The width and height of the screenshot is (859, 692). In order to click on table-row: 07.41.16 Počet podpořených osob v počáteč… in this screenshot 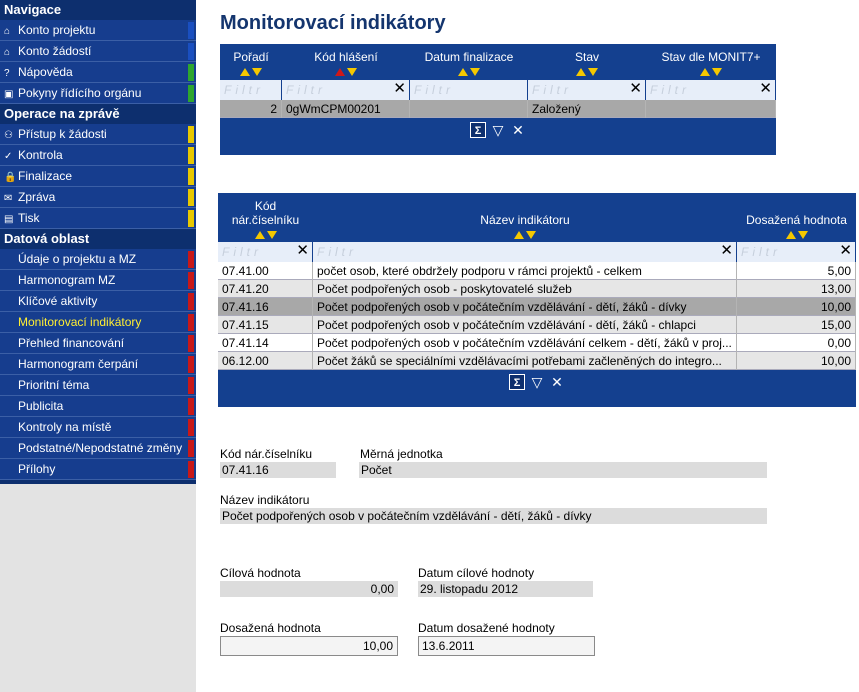, I will do `click(537, 307)`.